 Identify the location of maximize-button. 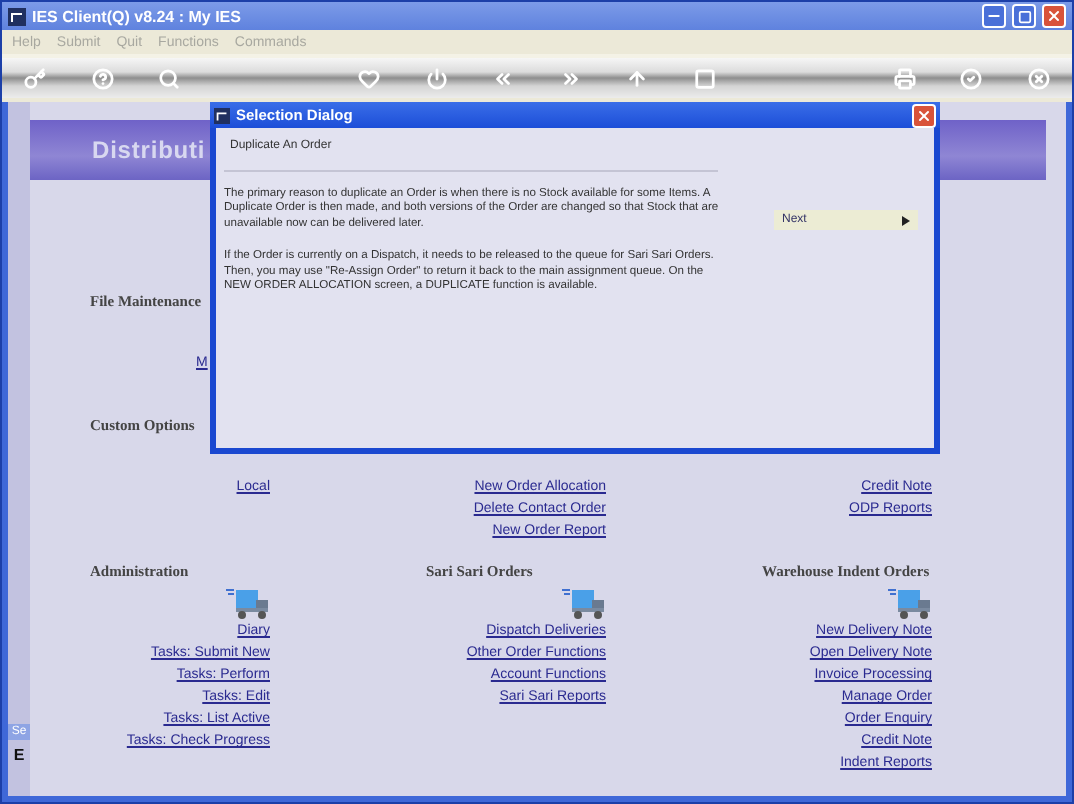
(1024, 16).